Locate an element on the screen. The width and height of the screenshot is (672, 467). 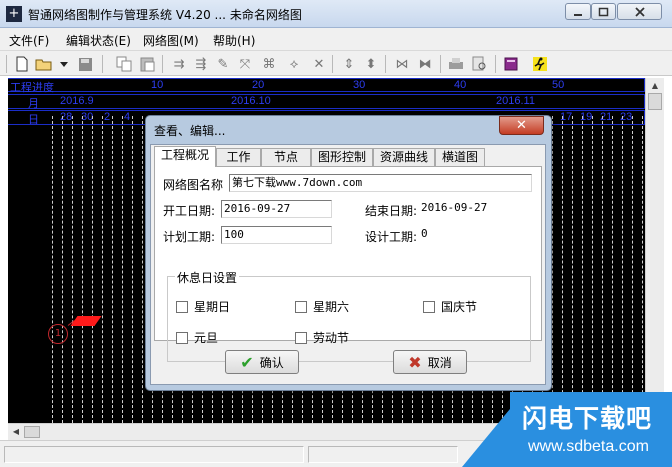
progress-row is located at coordinates (326, 85).